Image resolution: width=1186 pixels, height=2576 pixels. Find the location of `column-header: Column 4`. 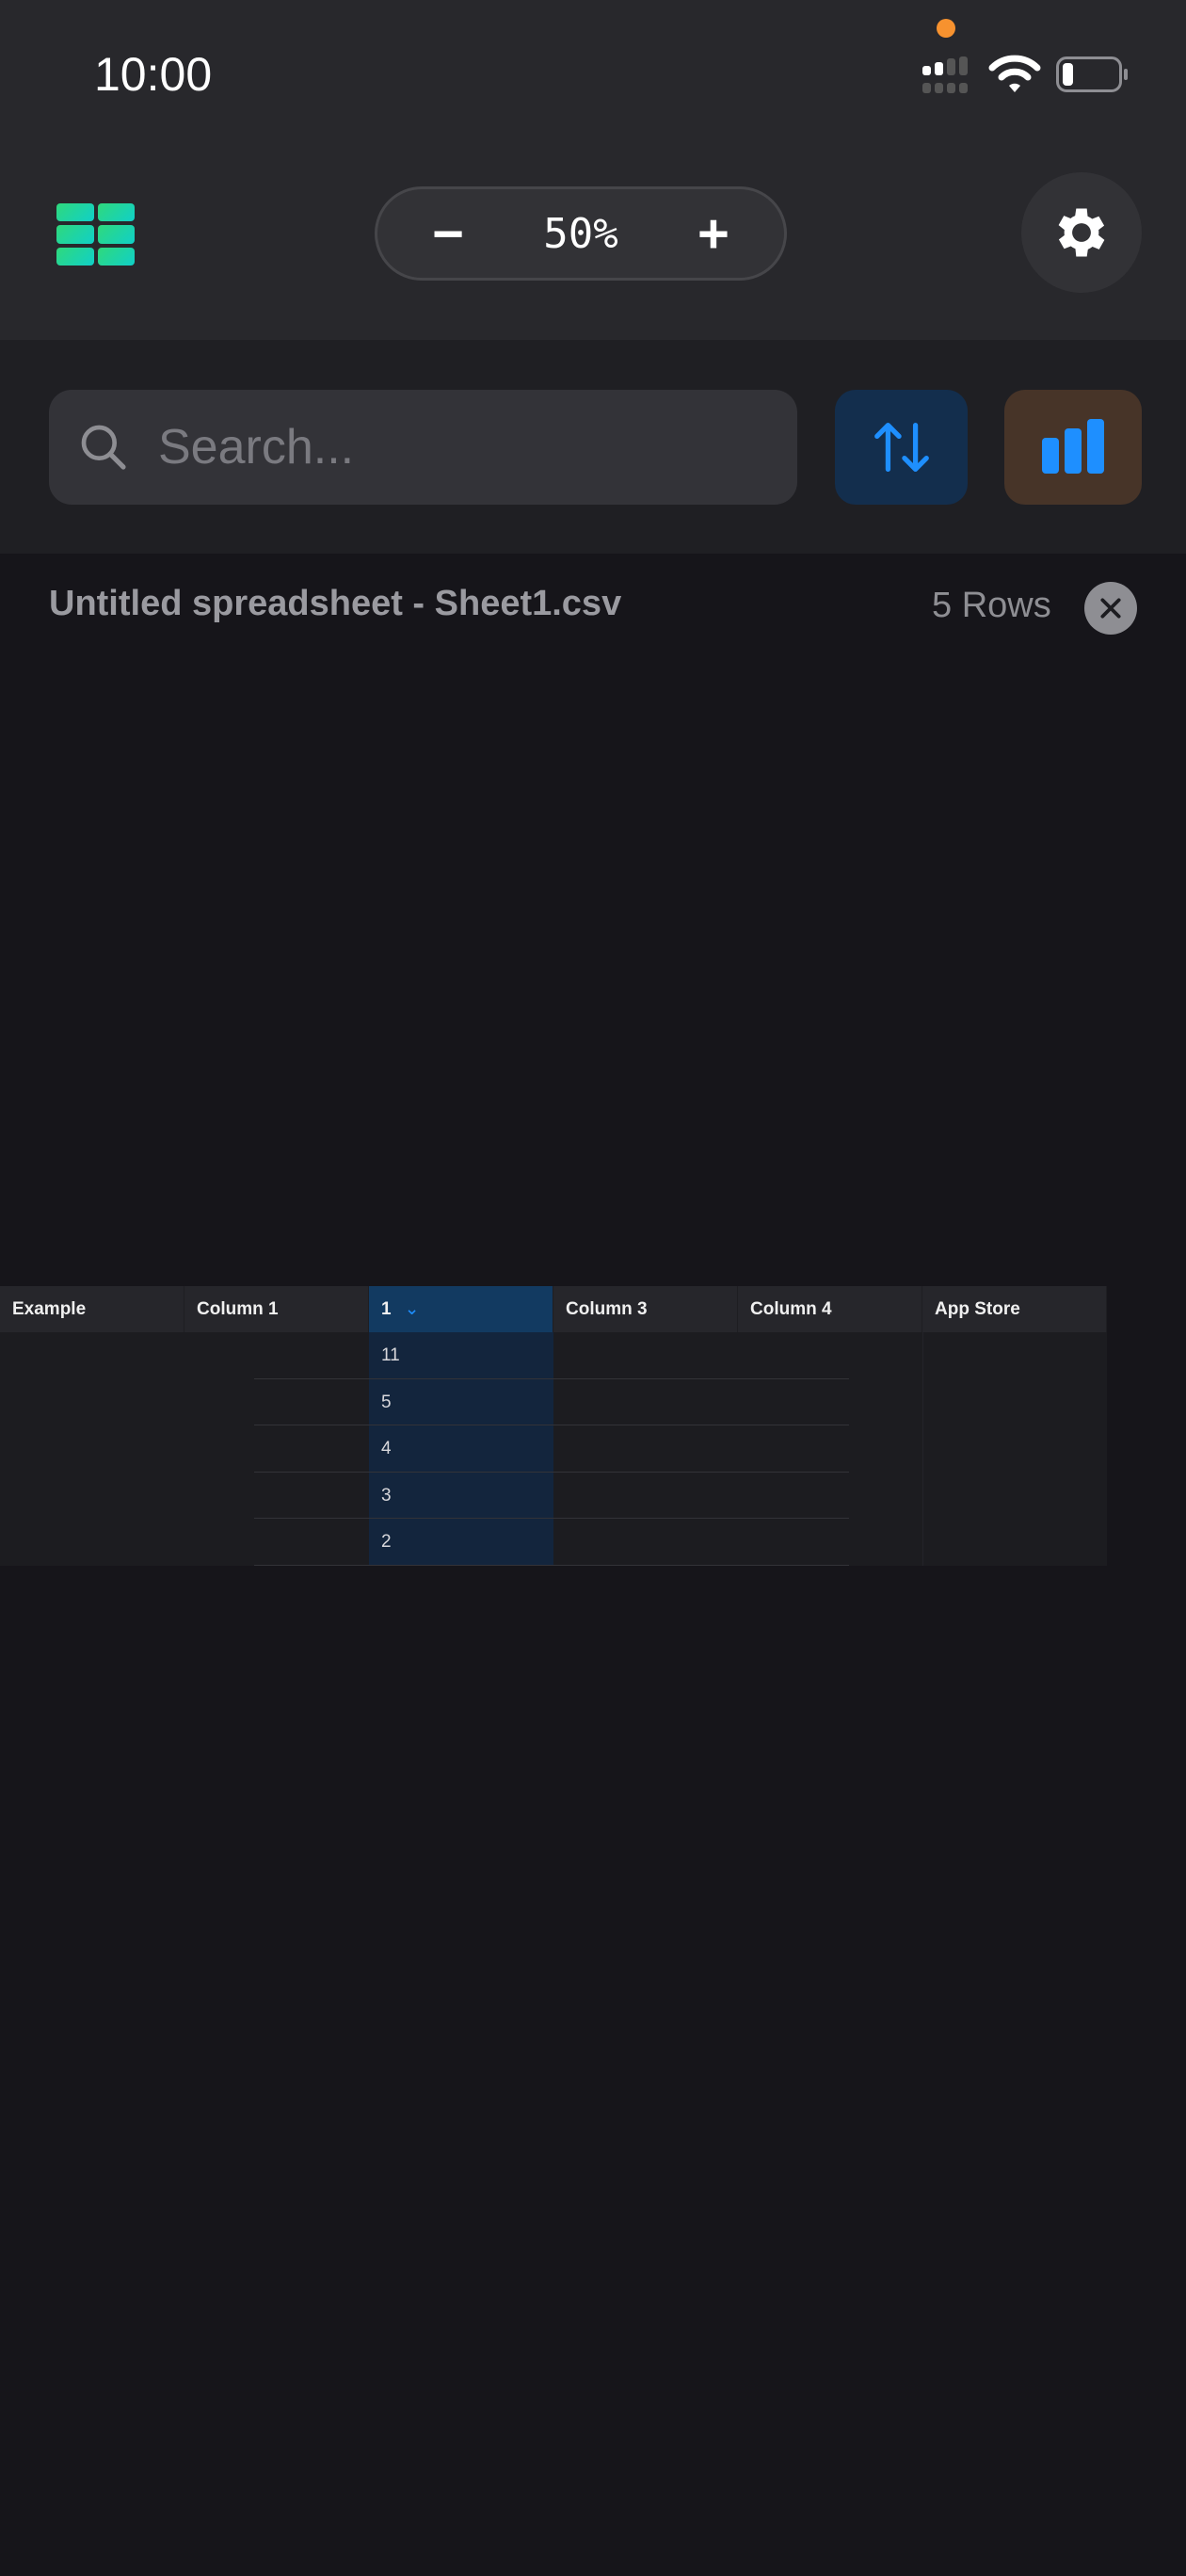

column-header: Column 4 is located at coordinates (830, 1309).